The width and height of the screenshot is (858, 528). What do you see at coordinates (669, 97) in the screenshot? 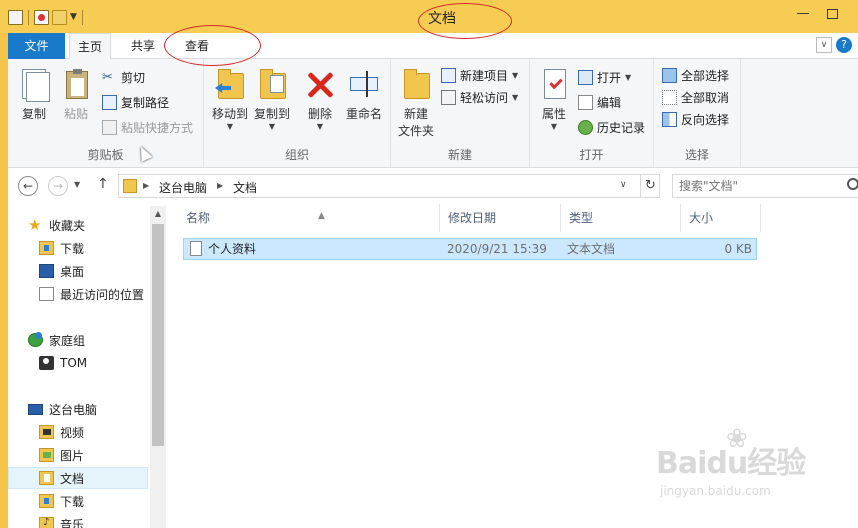
I see `select-none-icon` at bounding box center [669, 97].